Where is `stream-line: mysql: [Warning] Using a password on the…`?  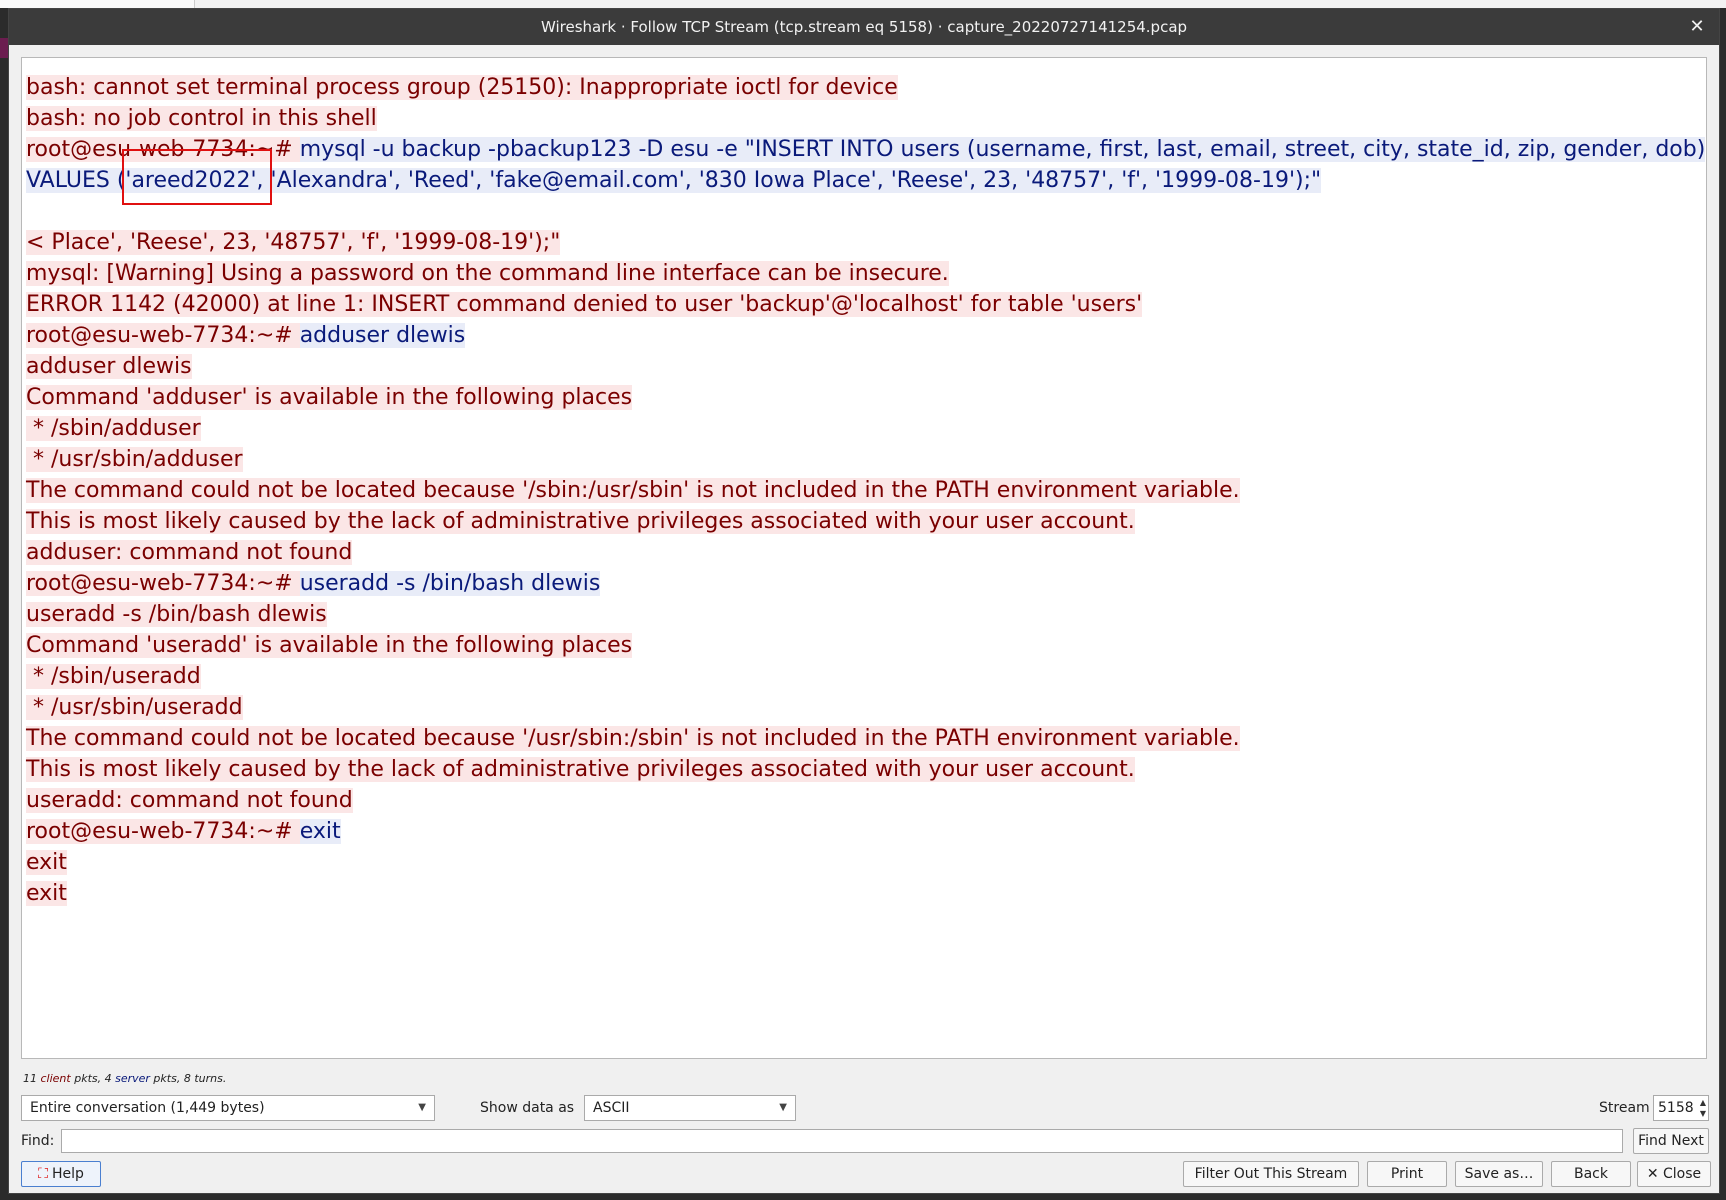
stream-line: mysql: [Warning] Using a password on the… is located at coordinates (864, 273).